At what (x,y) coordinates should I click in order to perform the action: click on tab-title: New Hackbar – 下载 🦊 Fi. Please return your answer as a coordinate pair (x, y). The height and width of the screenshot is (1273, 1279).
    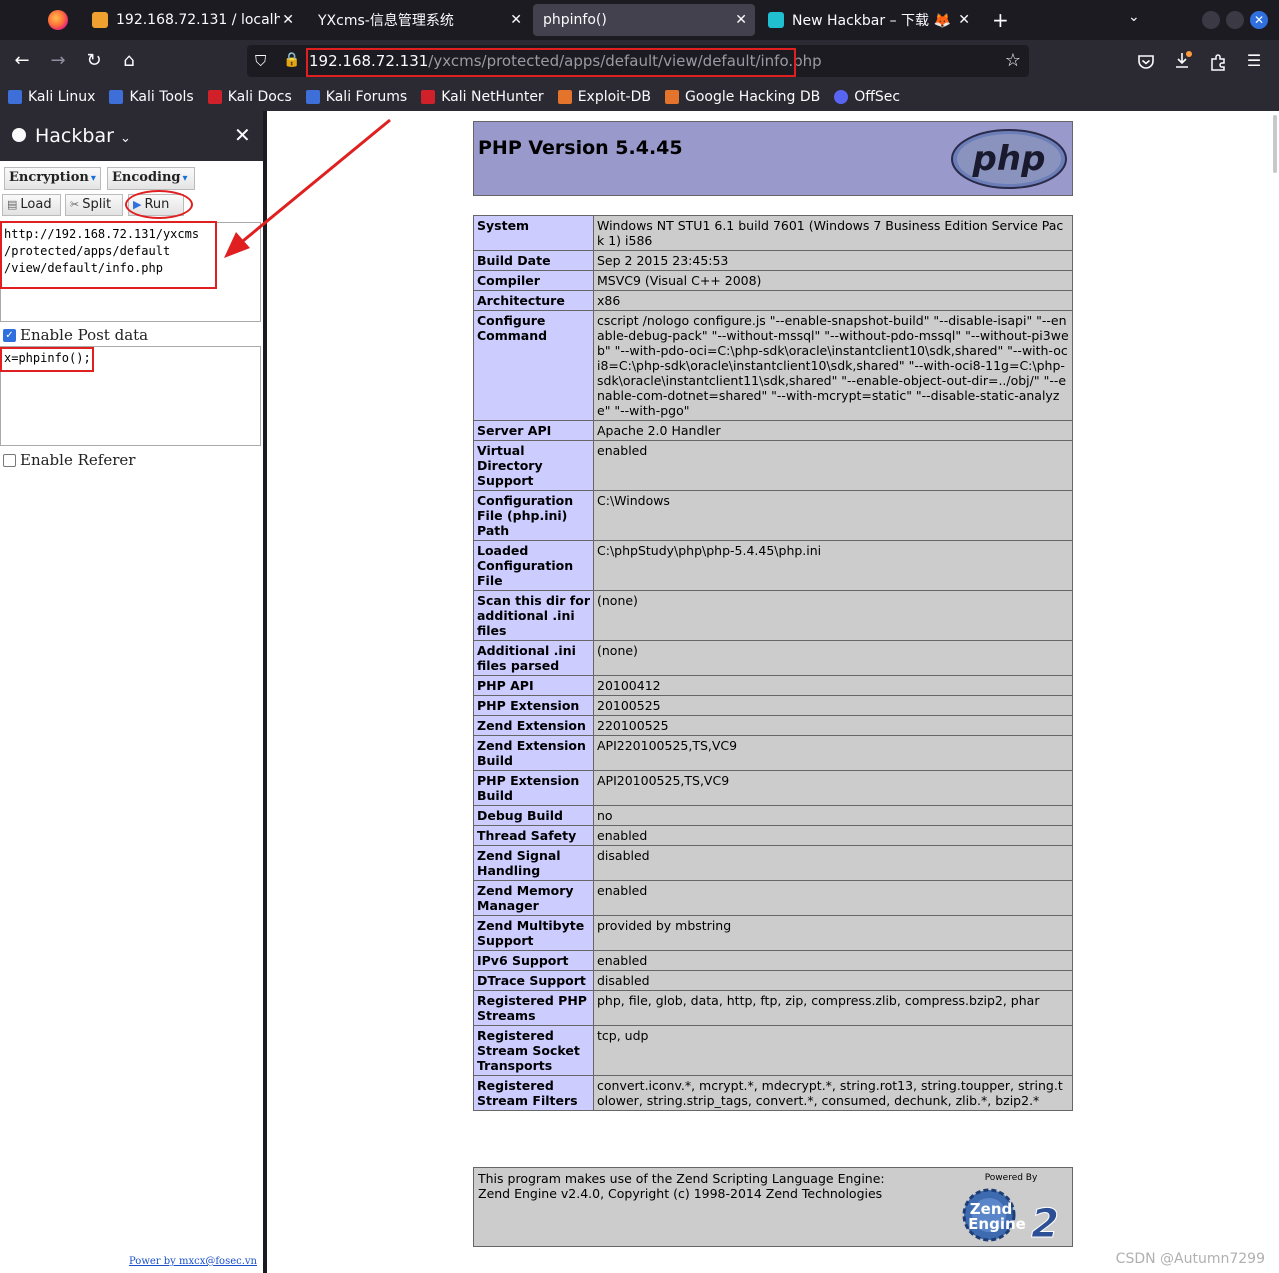
    Looking at the image, I should click on (874, 21).